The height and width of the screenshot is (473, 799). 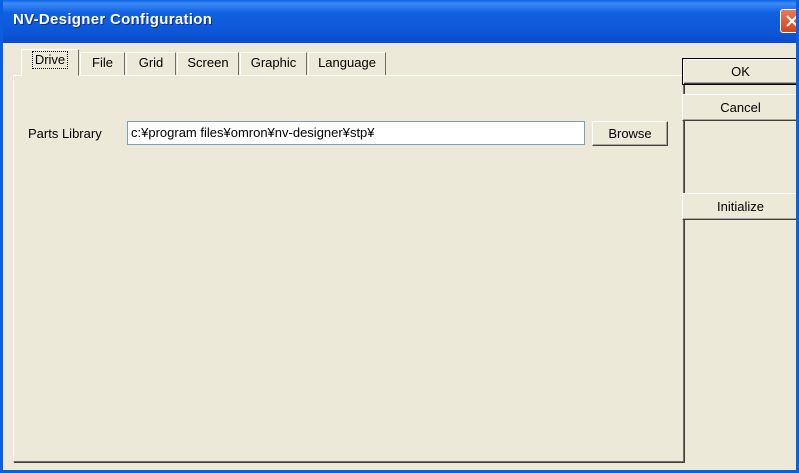 I want to click on window-title: NV-Designer Configuration, so click(x=113, y=19).